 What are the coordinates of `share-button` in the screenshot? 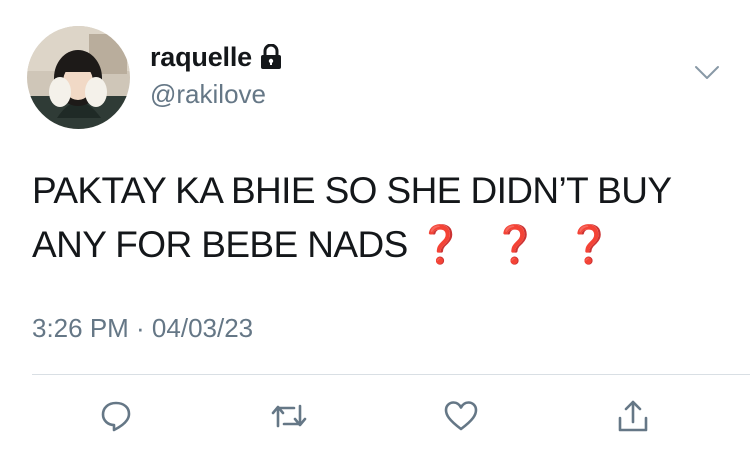 It's located at (633, 416).